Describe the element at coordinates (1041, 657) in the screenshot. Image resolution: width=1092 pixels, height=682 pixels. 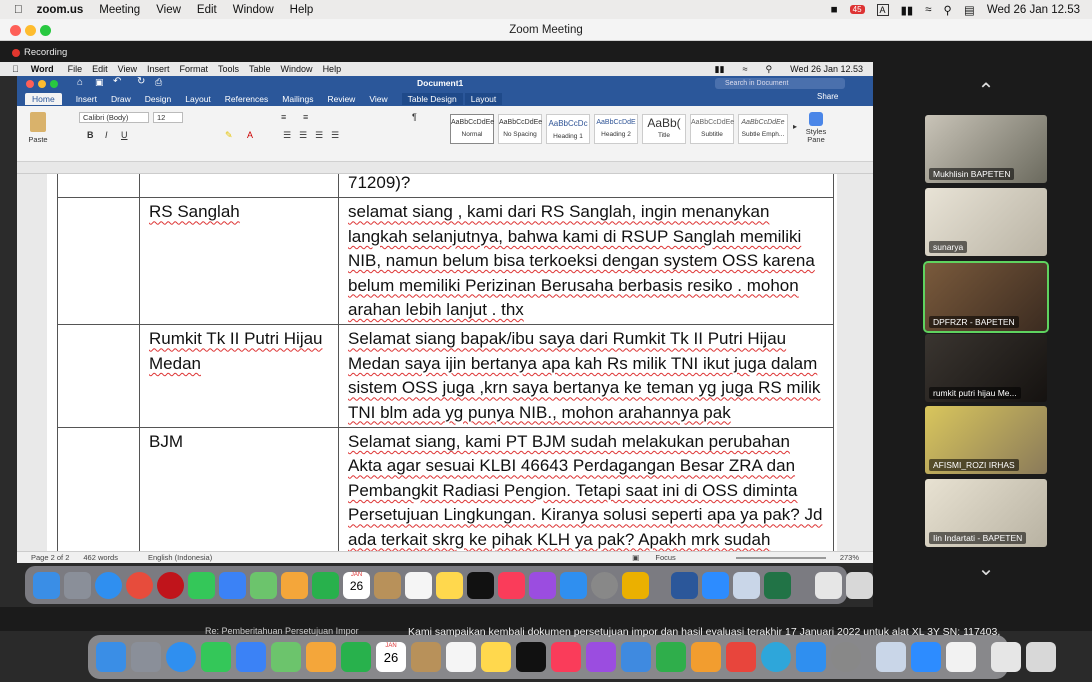
I see `trash-icon` at that location.